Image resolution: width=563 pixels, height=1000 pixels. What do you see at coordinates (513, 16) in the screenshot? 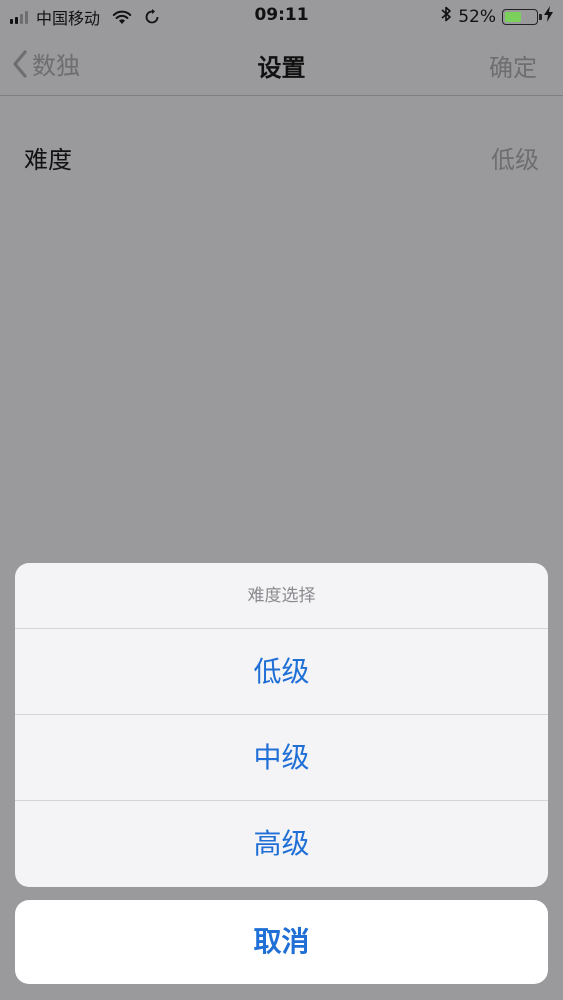
I see `battery-fill` at bounding box center [513, 16].